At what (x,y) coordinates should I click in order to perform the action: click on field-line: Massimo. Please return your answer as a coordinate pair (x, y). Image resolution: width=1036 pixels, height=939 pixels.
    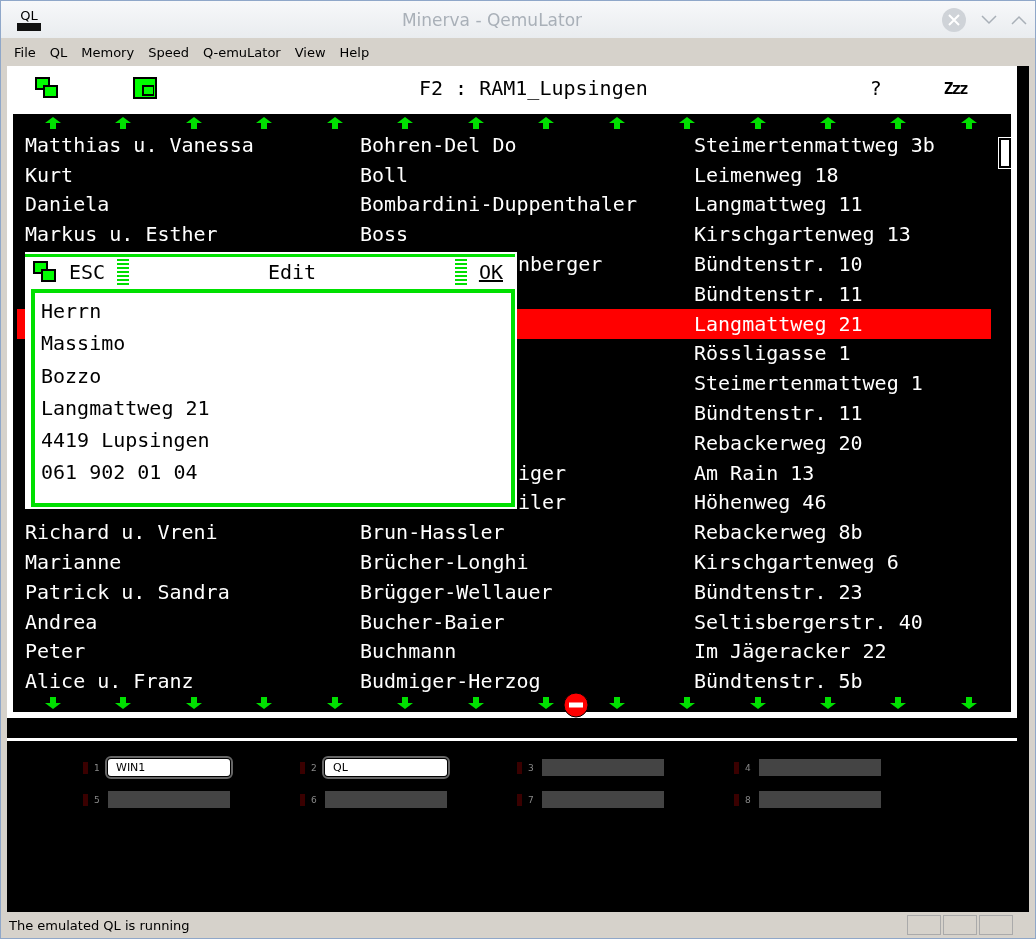
    Looking at the image, I should click on (84, 344).